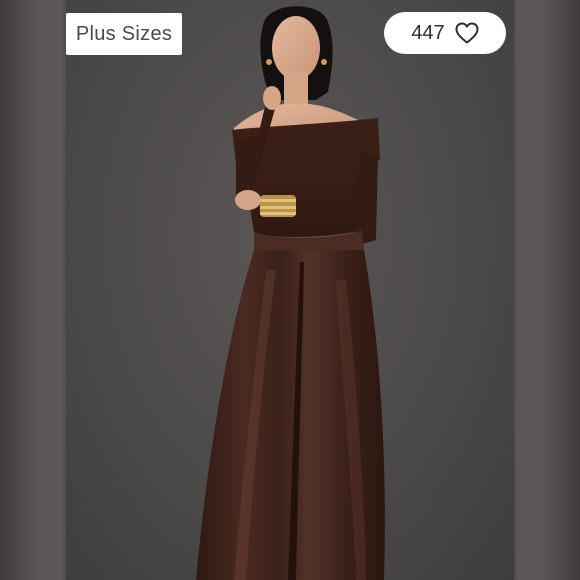 Image resolution: width=580 pixels, height=580 pixels. What do you see at coordinates (467, 33) in the screenshot?
I see `heart-outline-icon` at bounding box center [467, 33].